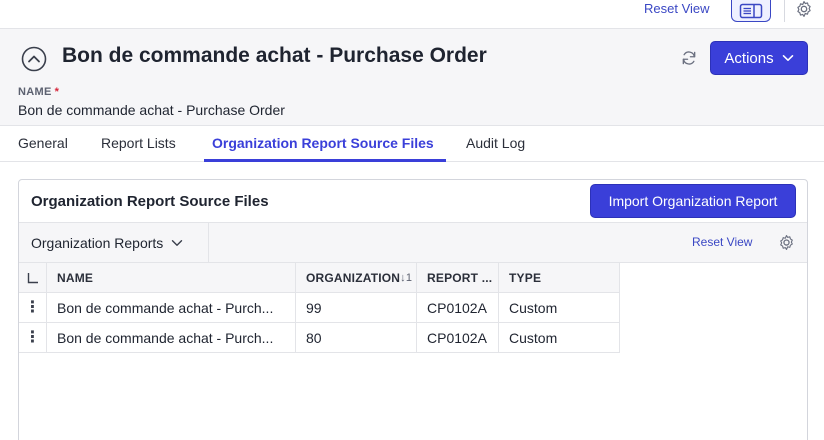 The width and height of the screenshot is (824, 440). I want to click on panel-toggle-icon, so click(751, 10).